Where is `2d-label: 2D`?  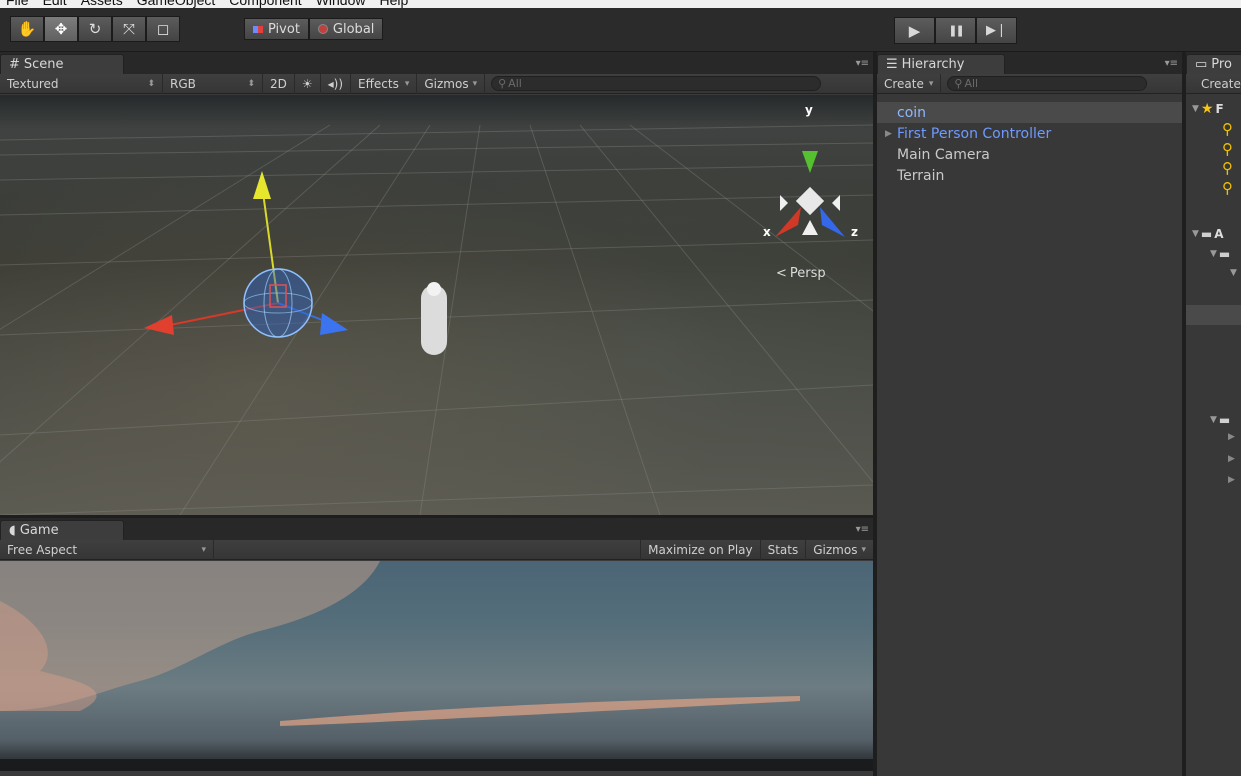 2d-label: 2D is located at coordinates (278, 83).